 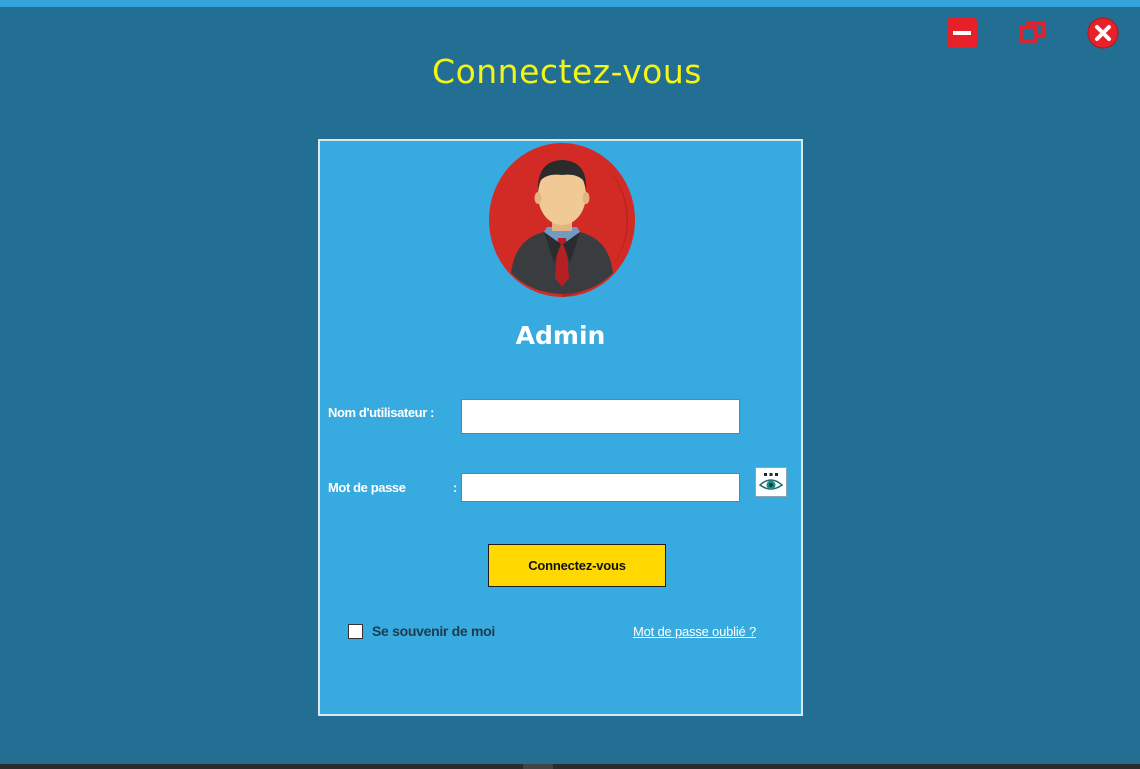 What do you see at coordinates (562, 220) in the screenshot?
I see `user-avatar-icon` at bounding box center [562, 220].